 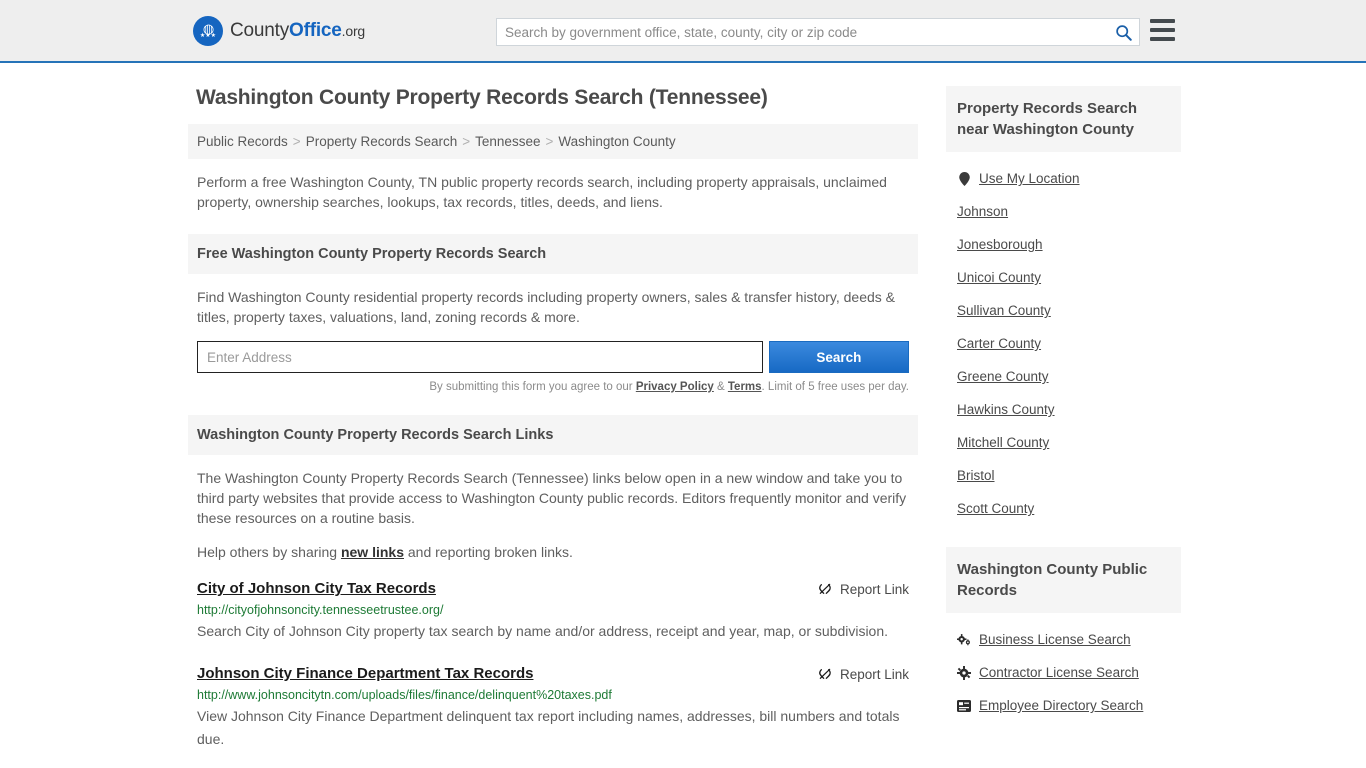 I want to click on sidebar-item-mitchell-county: Mitchell County, so click(x=1069, y=442).